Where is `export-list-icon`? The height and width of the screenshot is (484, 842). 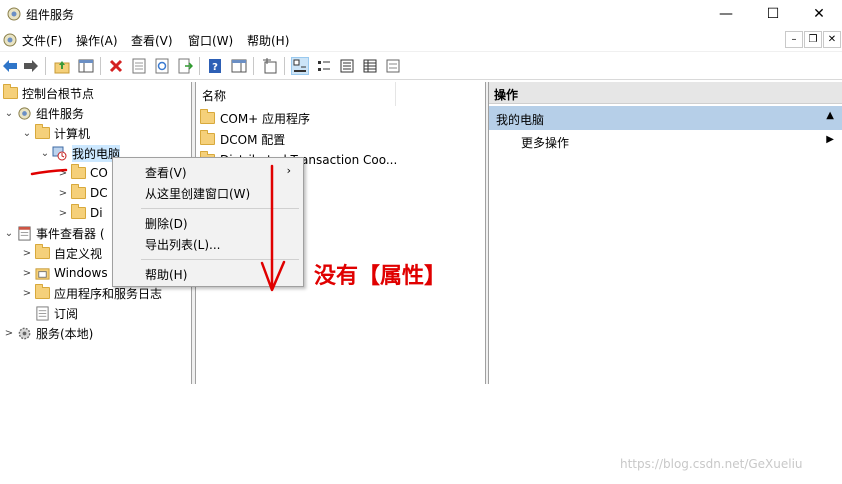 export-list-icon is located at coordinates (185, 66).